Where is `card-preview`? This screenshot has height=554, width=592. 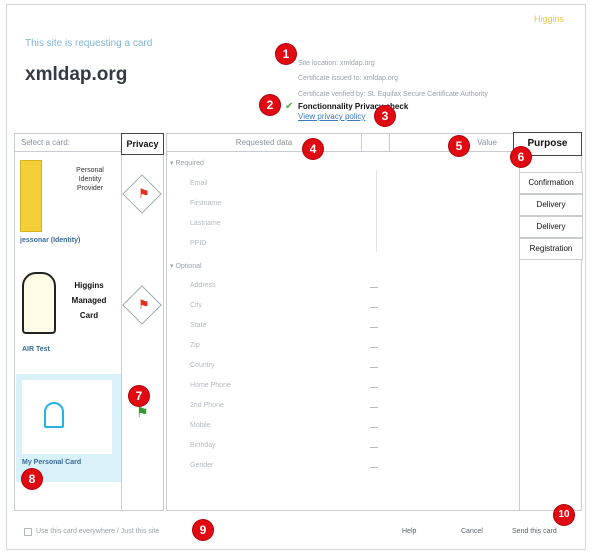 card-preview is located at coordinates (67, 417).